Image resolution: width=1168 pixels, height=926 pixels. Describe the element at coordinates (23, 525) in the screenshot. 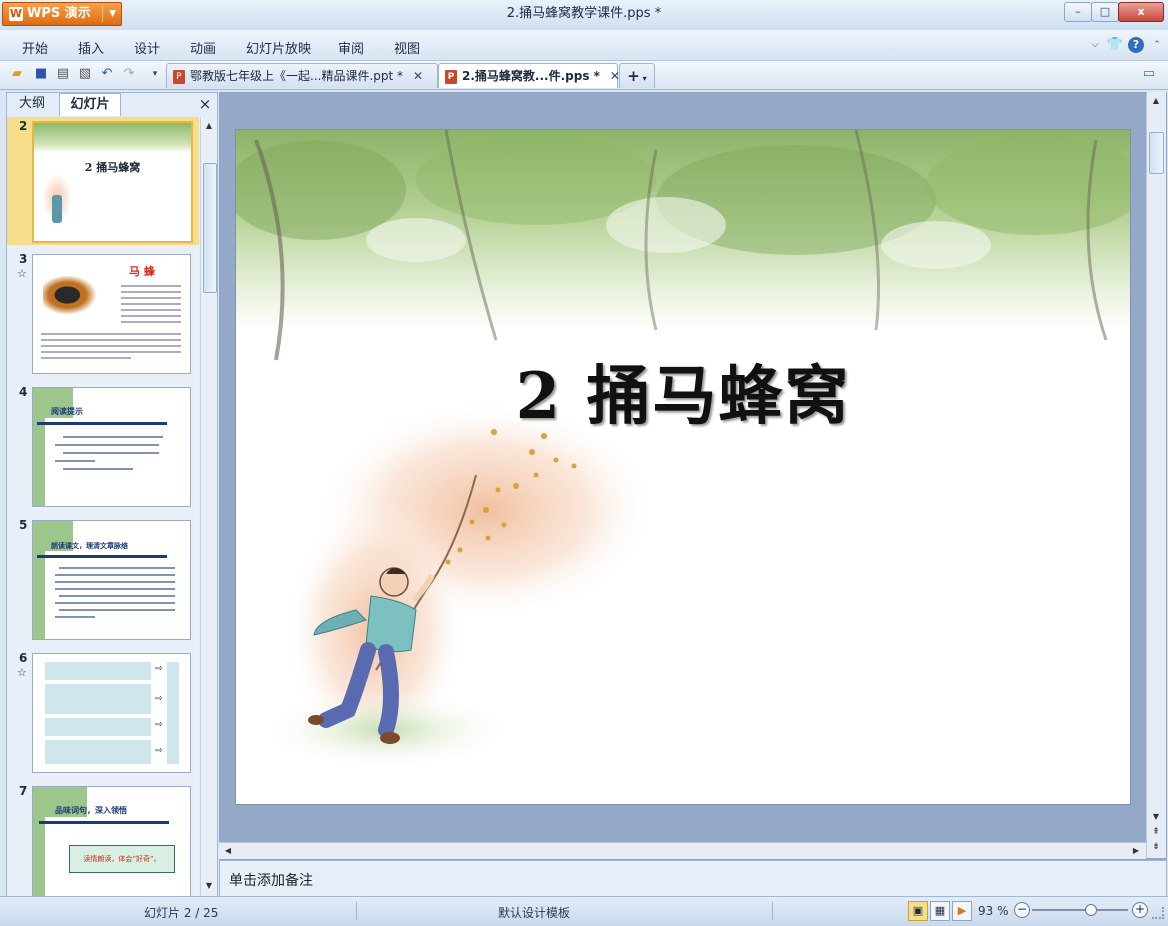

I see `slide-number: 5` at that location.